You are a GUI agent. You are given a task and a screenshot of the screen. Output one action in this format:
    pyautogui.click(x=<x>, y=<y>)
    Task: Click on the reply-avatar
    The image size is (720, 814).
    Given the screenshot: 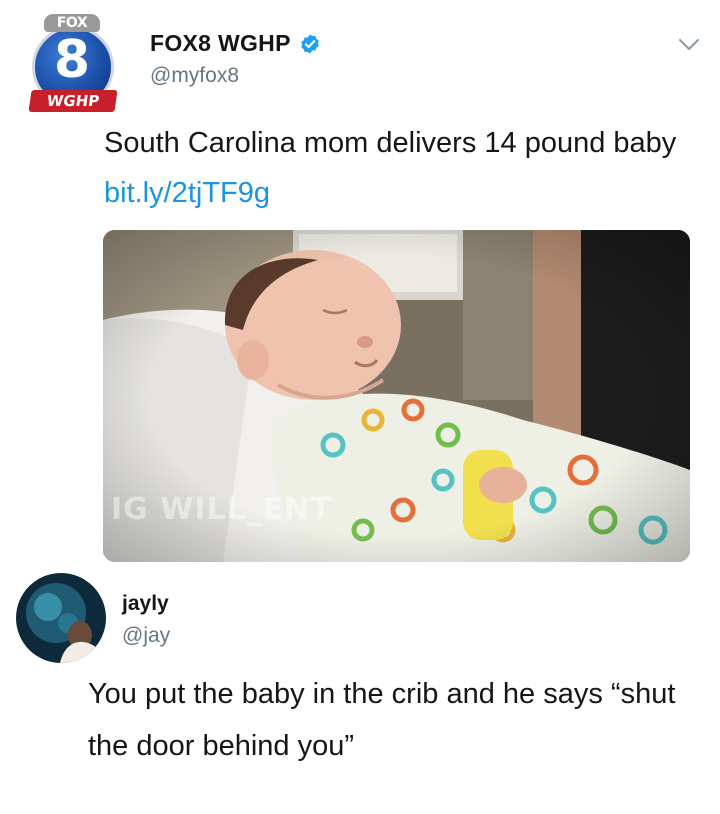 What is the action you would take?
    pyautogui.click(x=61, y=618)
    